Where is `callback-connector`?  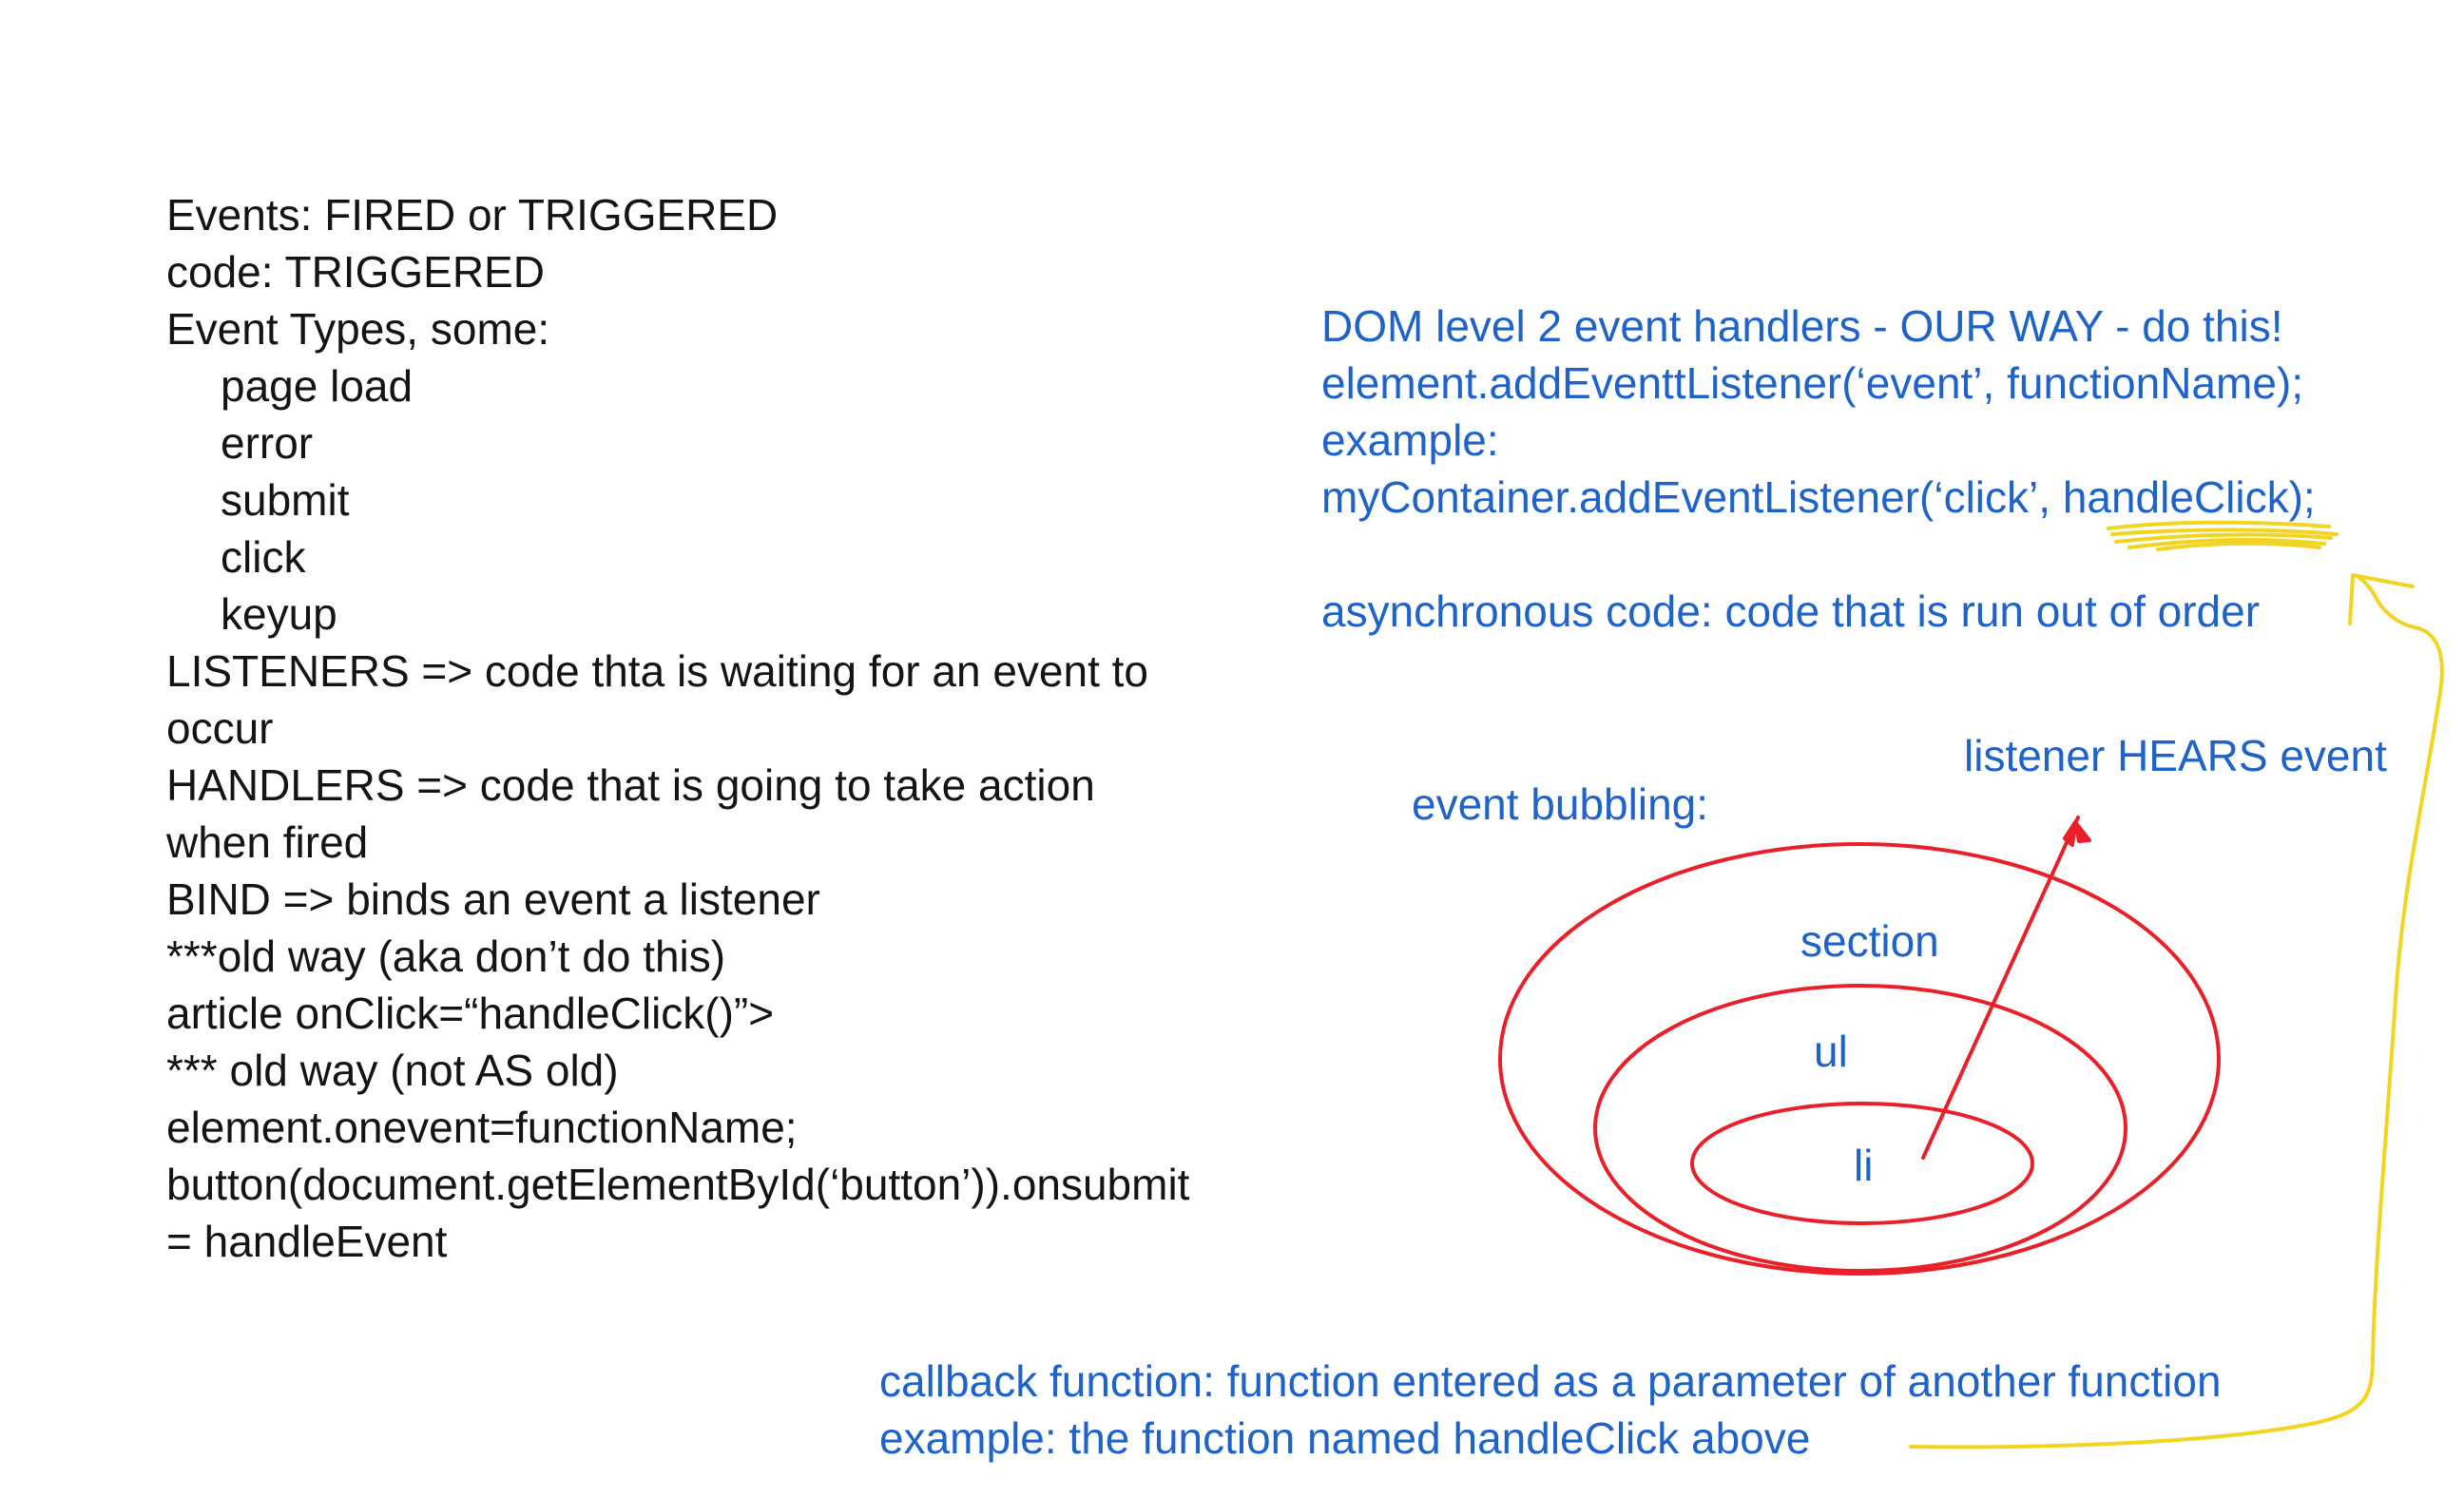
callback-connector is located at coordinates (2176, 1012).